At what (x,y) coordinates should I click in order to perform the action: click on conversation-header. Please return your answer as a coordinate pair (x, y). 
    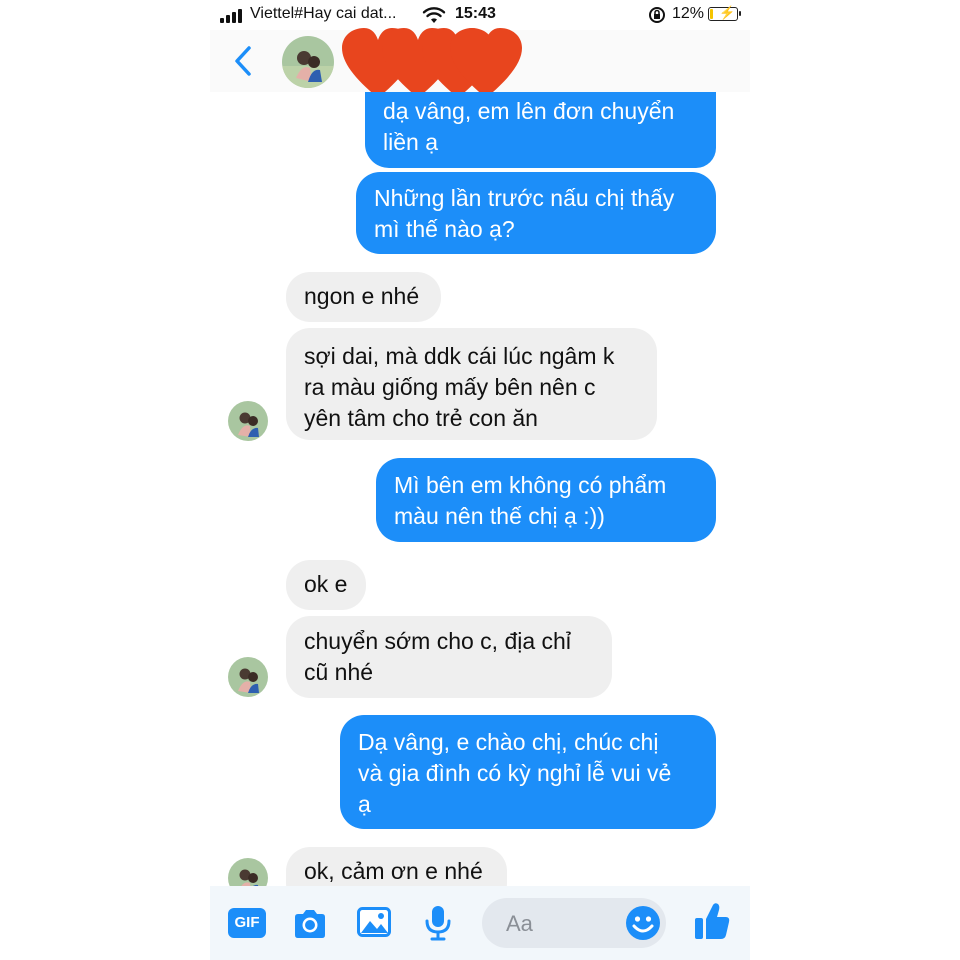
    Looking at the image, I should click on (480, 63).